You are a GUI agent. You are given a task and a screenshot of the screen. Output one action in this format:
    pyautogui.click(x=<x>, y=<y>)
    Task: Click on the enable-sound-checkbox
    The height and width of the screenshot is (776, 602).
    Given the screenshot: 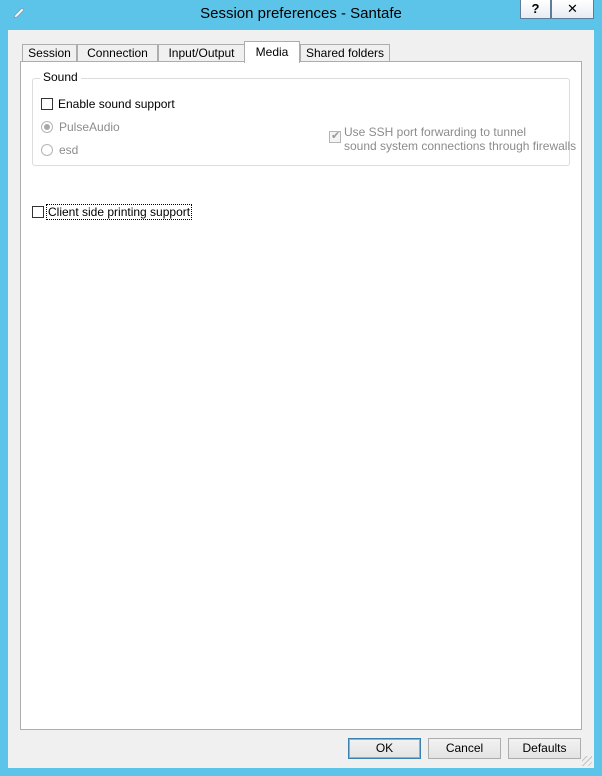 What is the action you would take?
    pyautogui.click(x=47, y=104)
    